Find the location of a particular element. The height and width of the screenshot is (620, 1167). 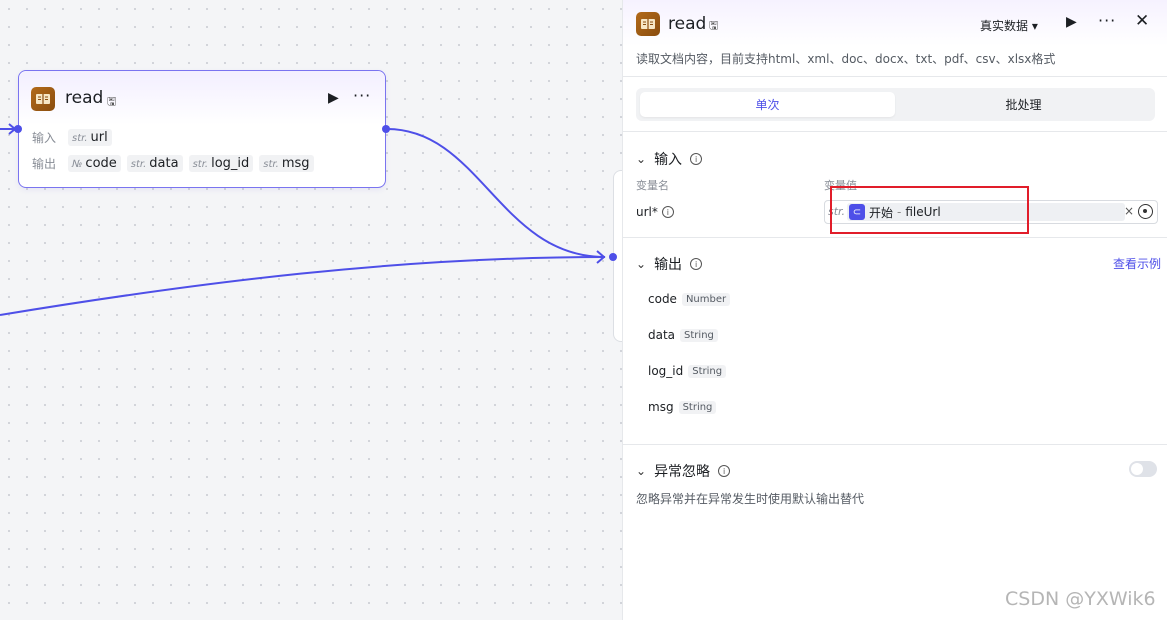

output-field-row: msg String is located at coordinates (682, 407).